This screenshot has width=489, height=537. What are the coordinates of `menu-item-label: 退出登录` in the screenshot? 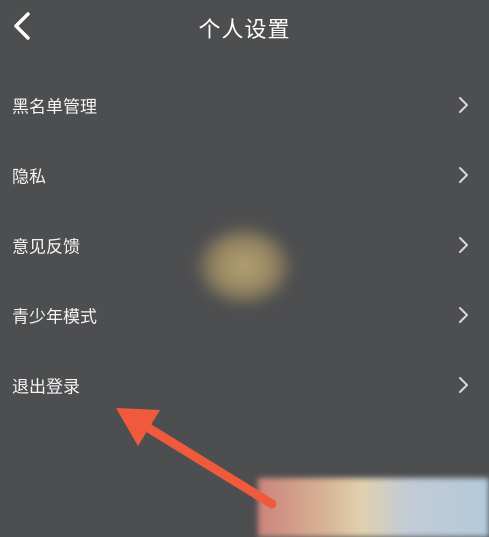 It's located at (46, 387).